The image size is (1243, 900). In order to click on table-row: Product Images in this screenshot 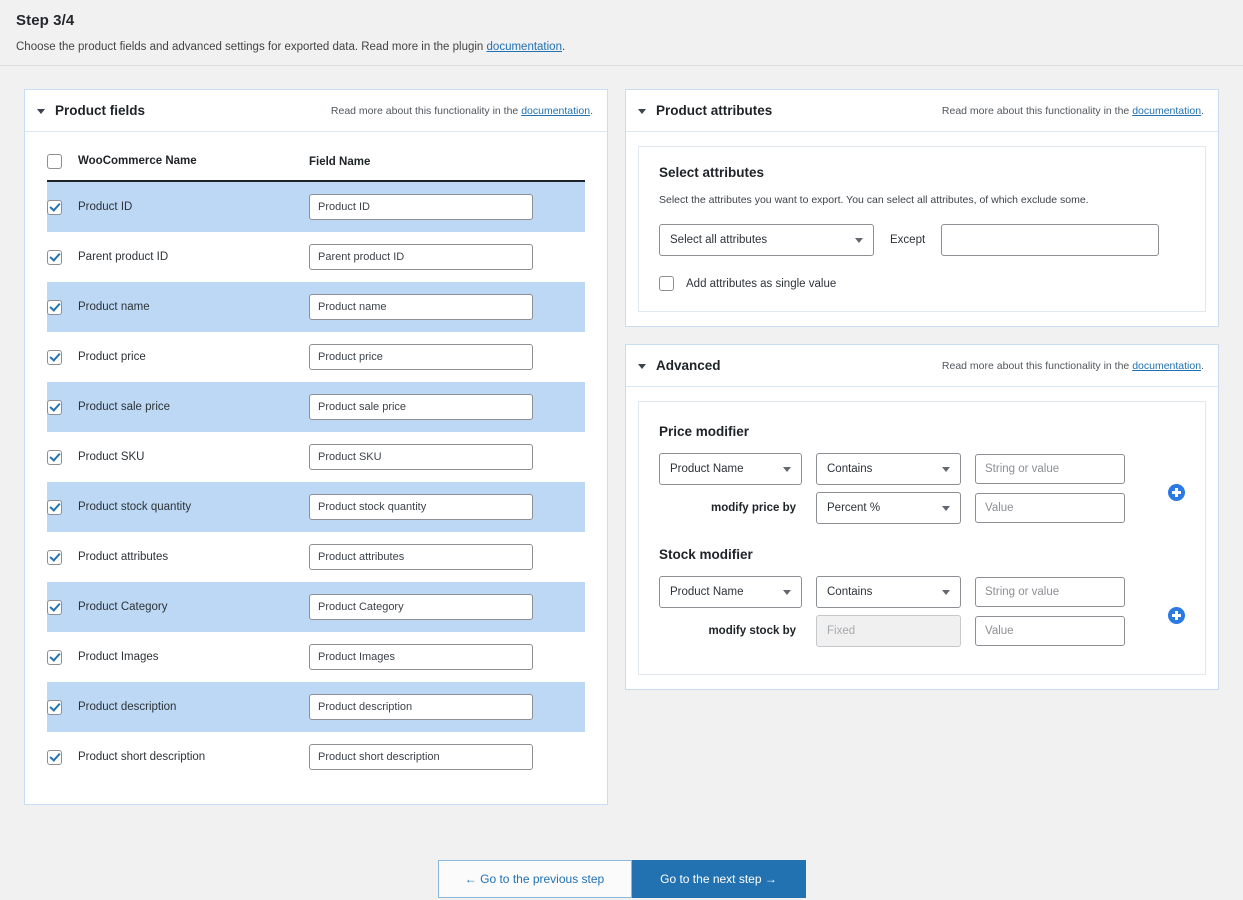, I will do `click(316, 657)`.